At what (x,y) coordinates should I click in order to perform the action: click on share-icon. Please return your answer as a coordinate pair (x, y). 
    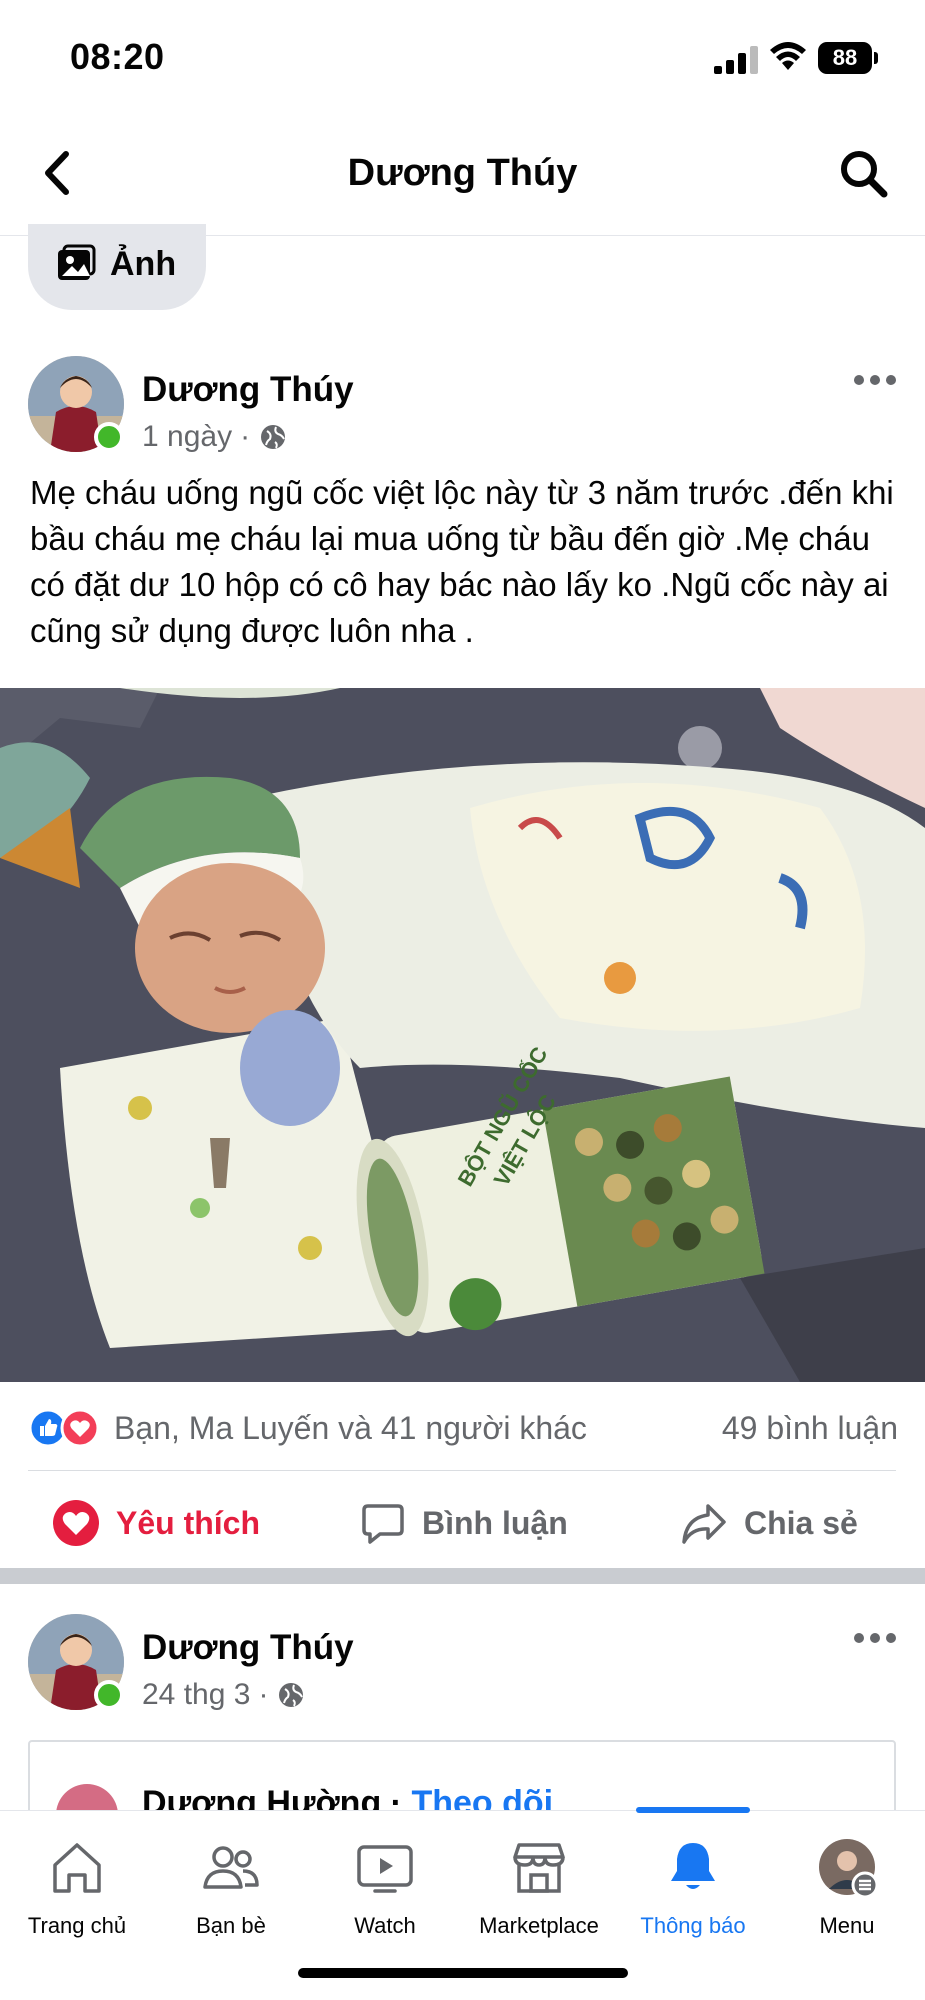
    Looking at the image, I should click on (704, 1524).